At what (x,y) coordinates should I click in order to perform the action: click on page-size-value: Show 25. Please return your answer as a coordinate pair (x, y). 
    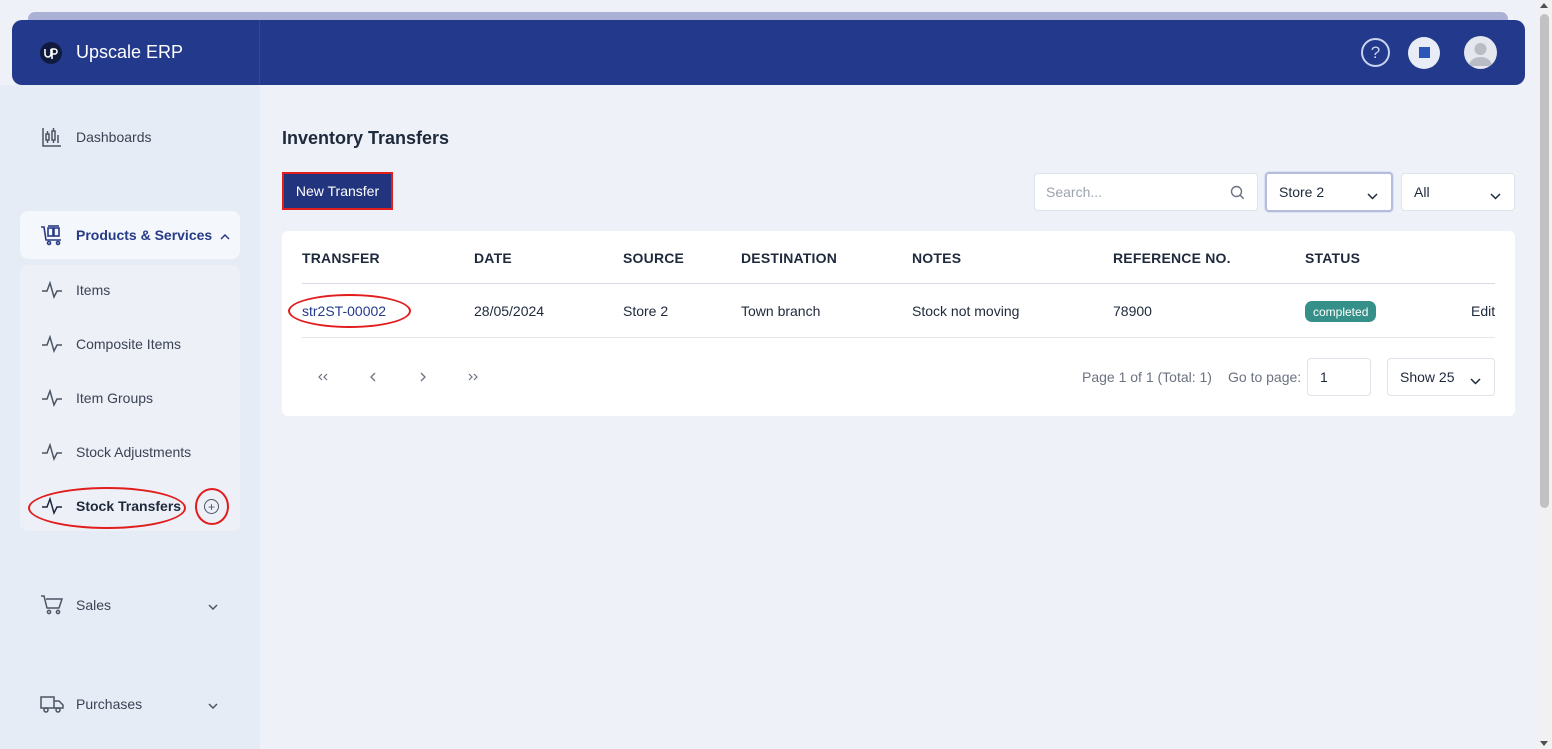
    Looking at the image, I should click on (1427, 377).